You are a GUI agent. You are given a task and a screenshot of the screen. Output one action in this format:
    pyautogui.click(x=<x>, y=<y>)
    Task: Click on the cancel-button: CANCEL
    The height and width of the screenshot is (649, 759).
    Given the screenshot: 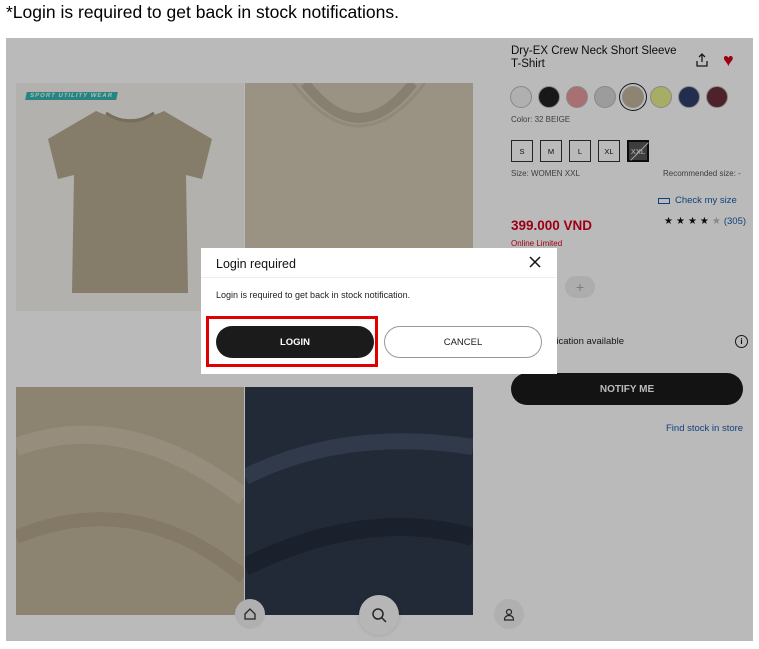 What is the action you would take?
    pyautogui.click(x=463, y=342)
    